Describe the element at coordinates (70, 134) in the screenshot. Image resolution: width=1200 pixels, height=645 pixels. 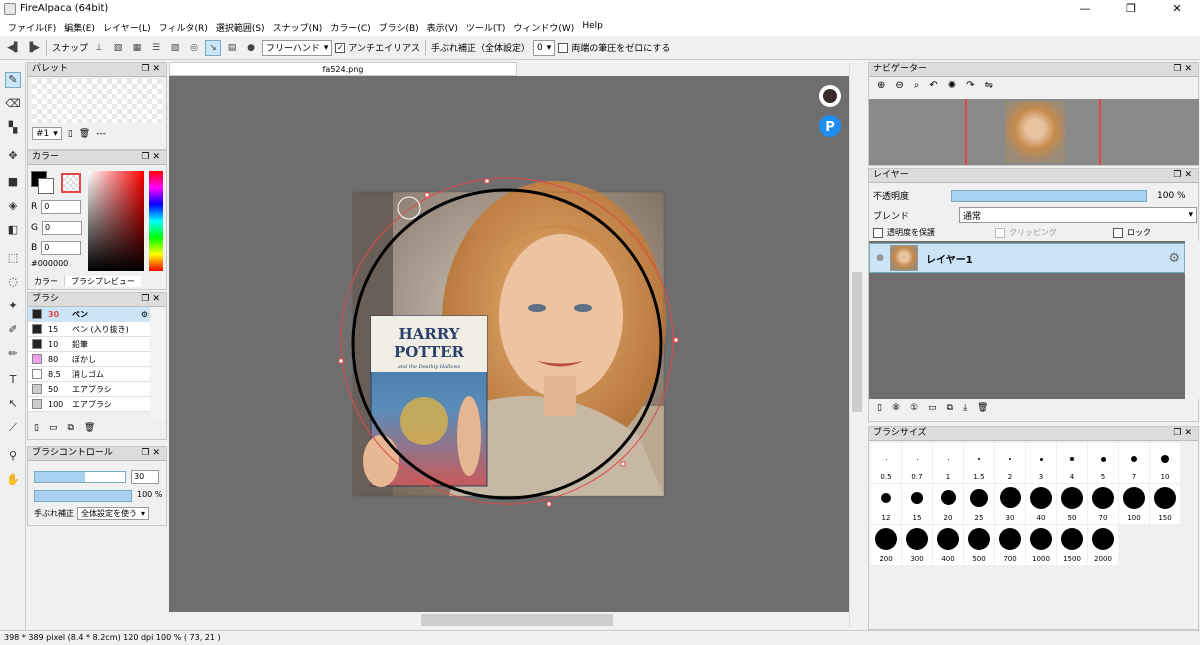
I see `palette-new-icon: ▯` at that location.